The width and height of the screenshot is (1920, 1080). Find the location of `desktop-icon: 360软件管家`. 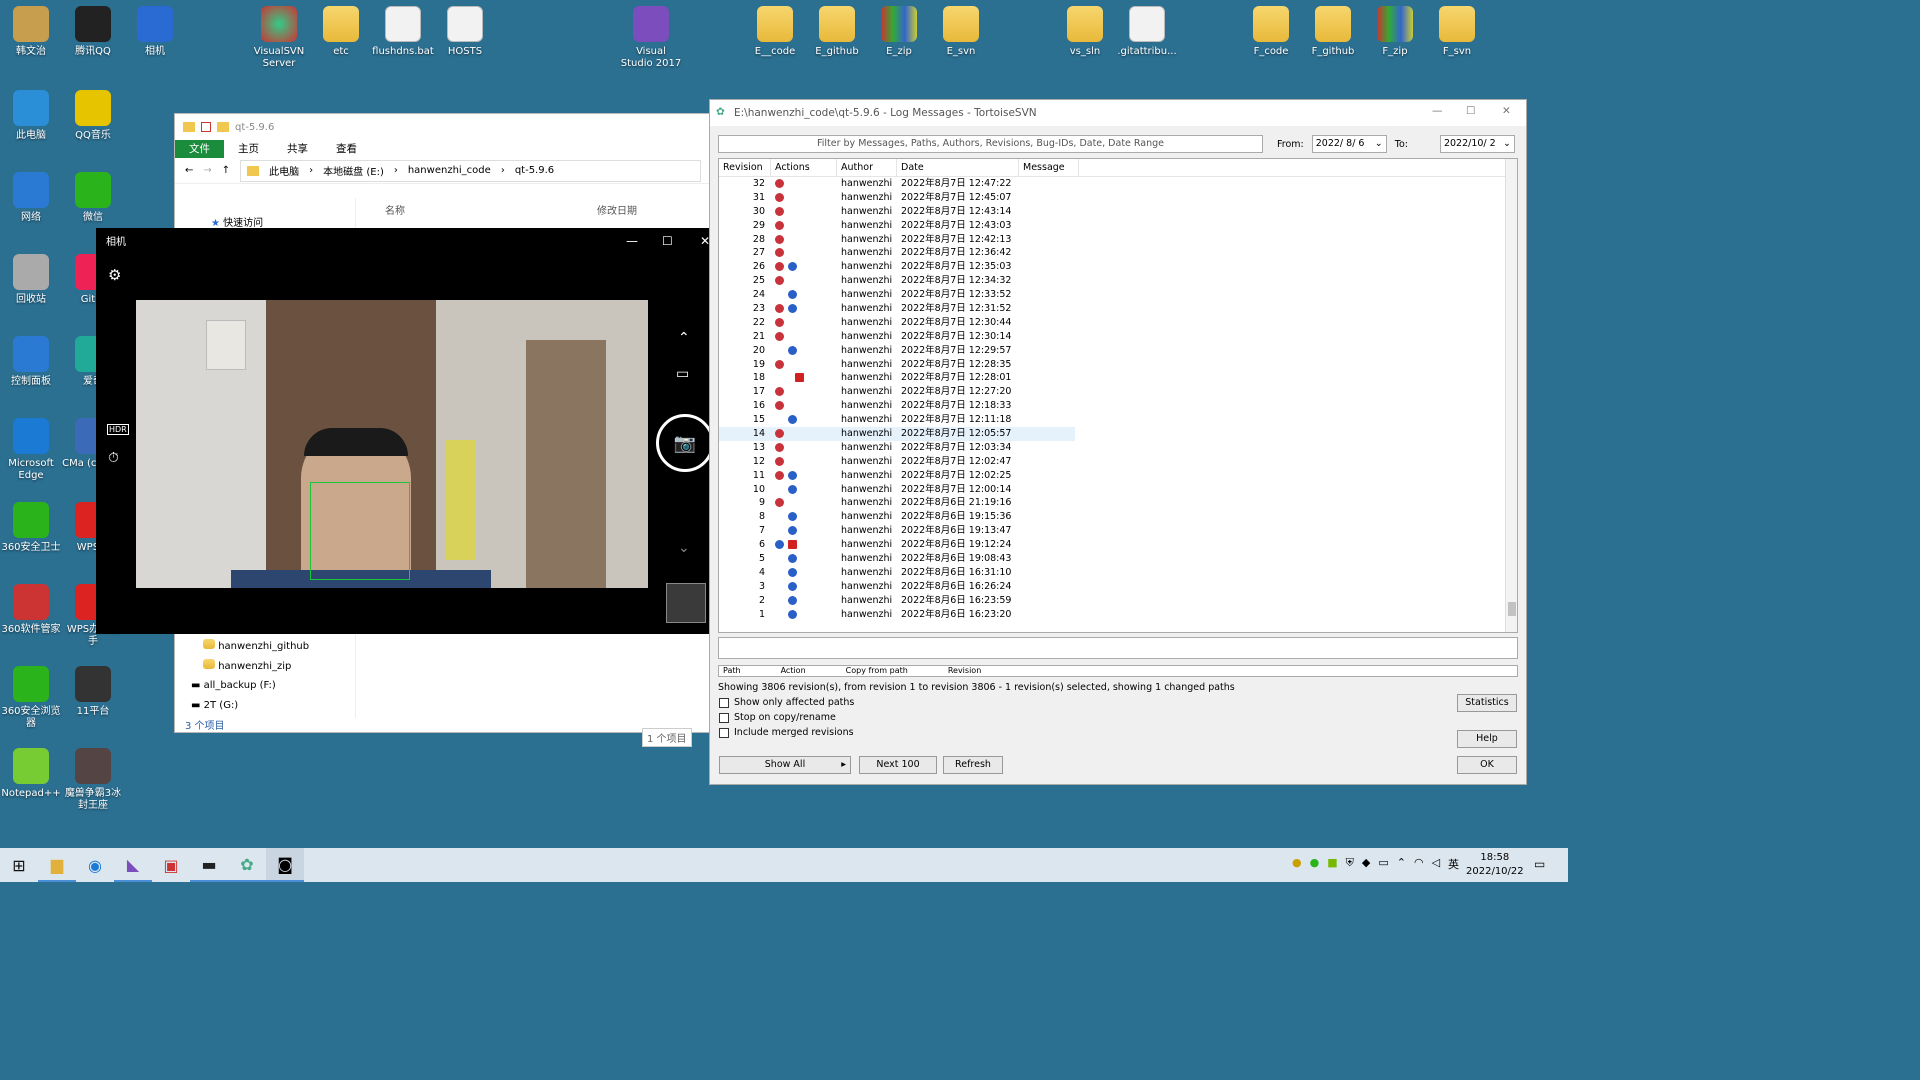

desktop-icon: 360软件管家 is located at coordinates (31, 610).